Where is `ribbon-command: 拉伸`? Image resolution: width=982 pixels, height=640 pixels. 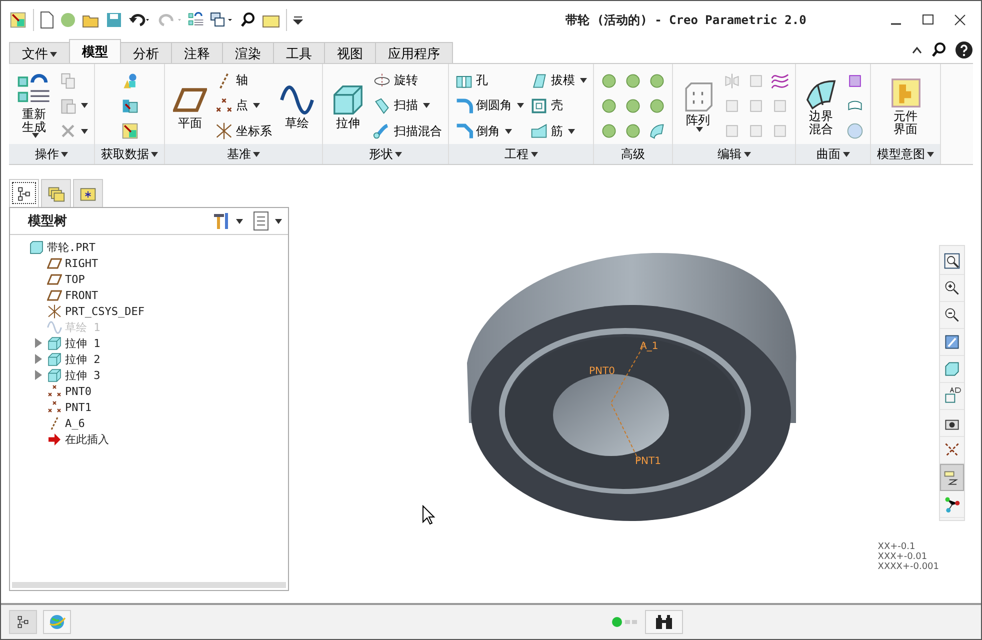 ribbon-command: 拉伸 is located at coordinates (348, 106).